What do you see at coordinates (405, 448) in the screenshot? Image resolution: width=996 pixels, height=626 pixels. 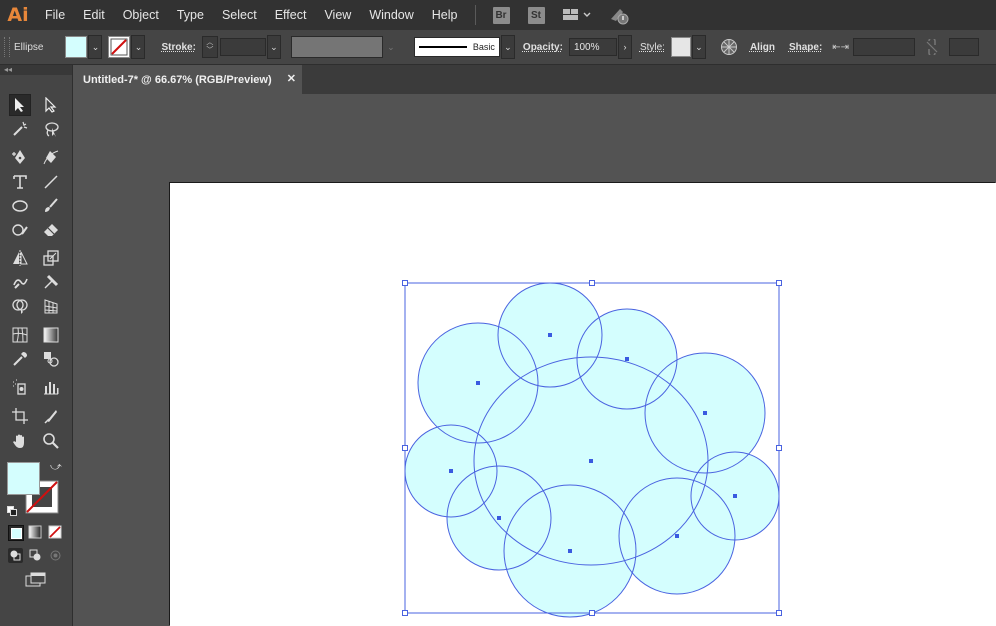 I see `handle-middle-left` at bounding box center [405, 448].